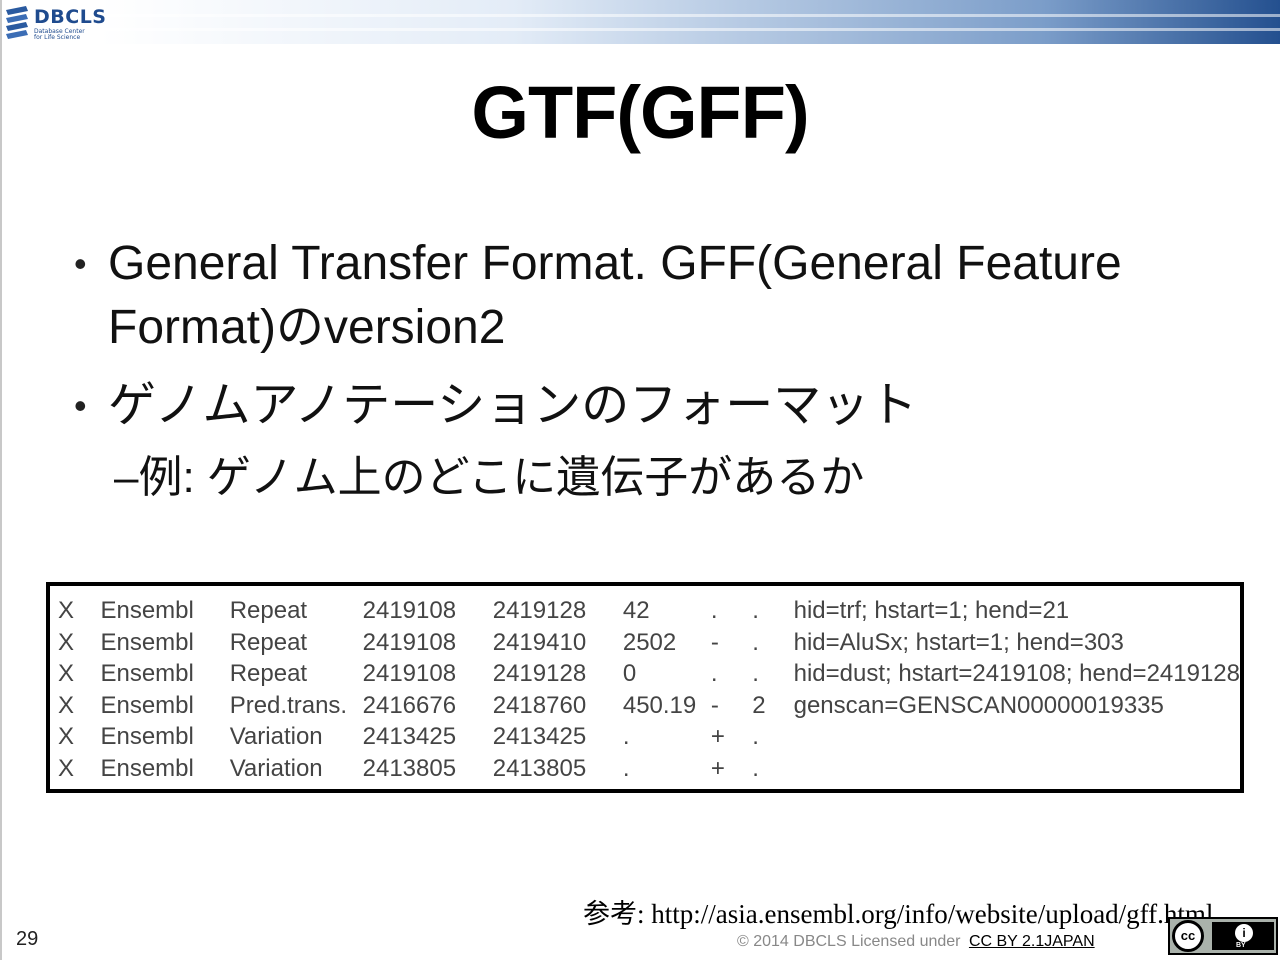  I want to click on gtf-cell: hid=trf; hstart=1; hend=21, so click(931, 610).